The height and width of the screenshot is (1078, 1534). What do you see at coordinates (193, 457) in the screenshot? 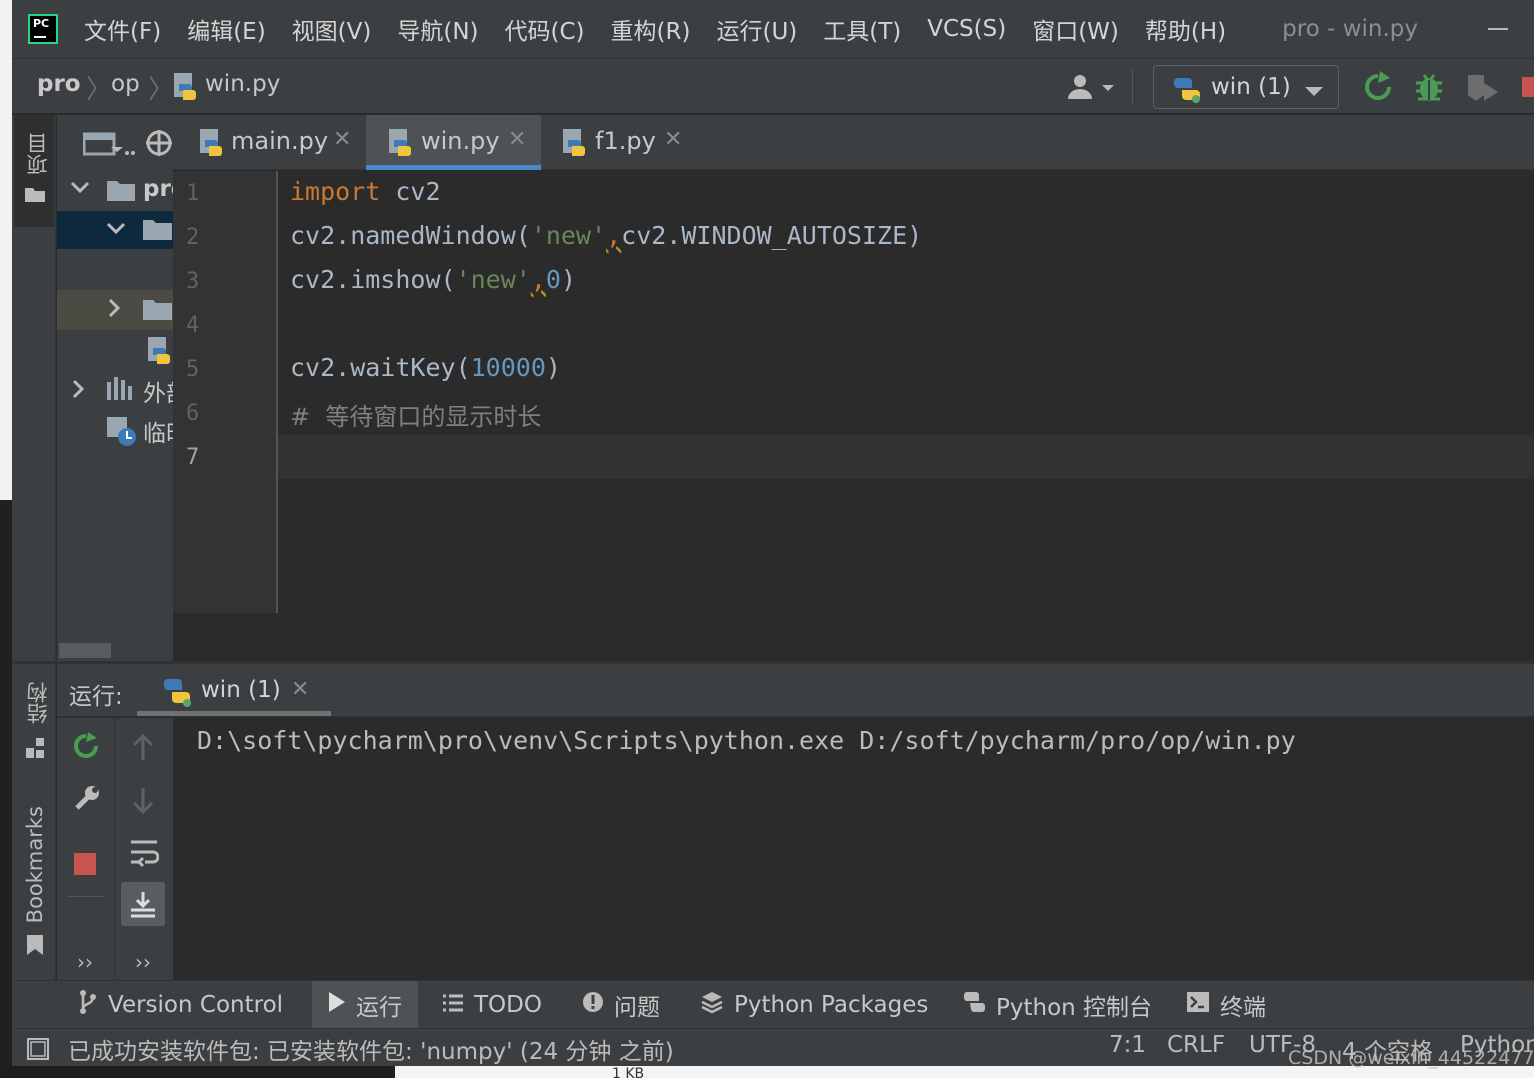
I see `line-number: 7` at bounding box center [193, 457].